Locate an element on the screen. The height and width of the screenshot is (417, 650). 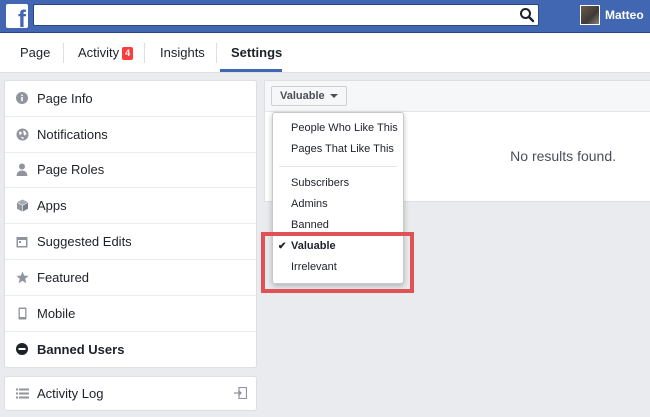
sidebar-item-label: Mobile is located at coordinates (56, 313).